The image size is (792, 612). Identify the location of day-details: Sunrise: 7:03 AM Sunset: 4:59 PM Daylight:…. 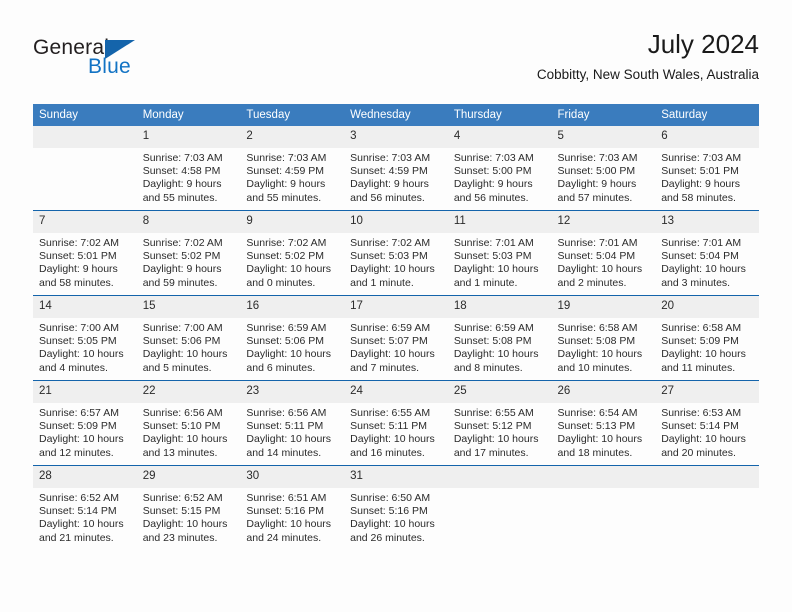
(396, 176).